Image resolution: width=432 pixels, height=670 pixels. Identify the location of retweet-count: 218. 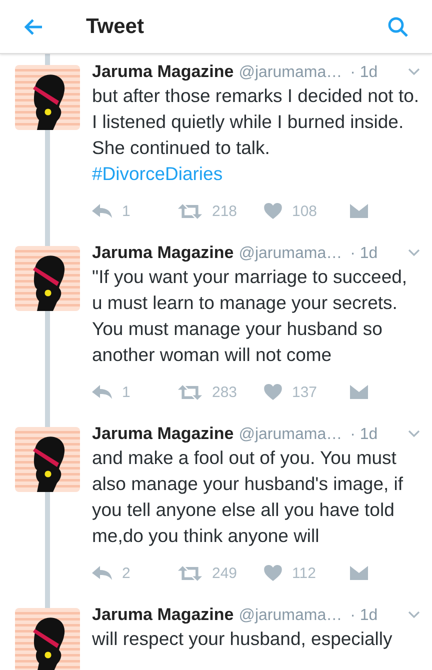
(225, 211).